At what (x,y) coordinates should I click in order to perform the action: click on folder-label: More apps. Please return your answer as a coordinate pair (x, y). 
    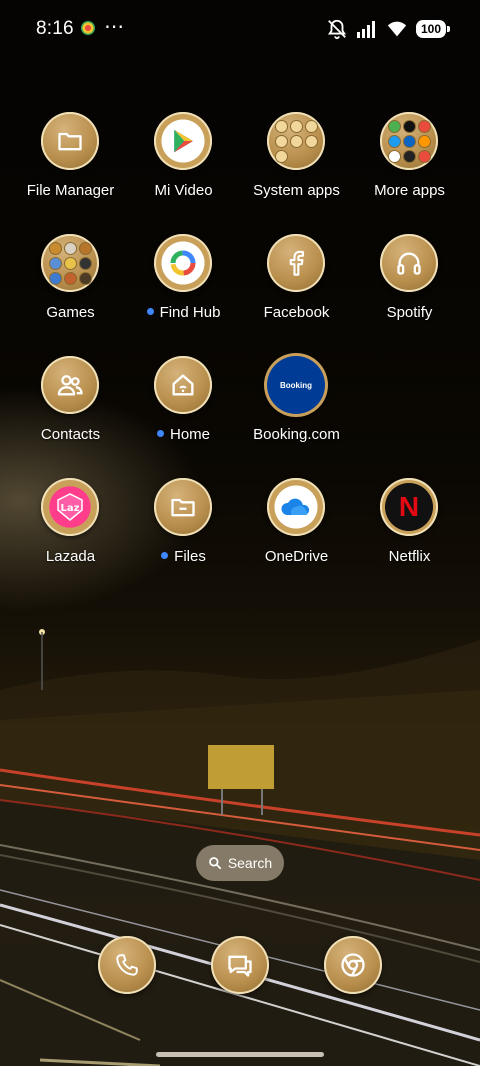
    Looking at the image, I should click on (409, 190).